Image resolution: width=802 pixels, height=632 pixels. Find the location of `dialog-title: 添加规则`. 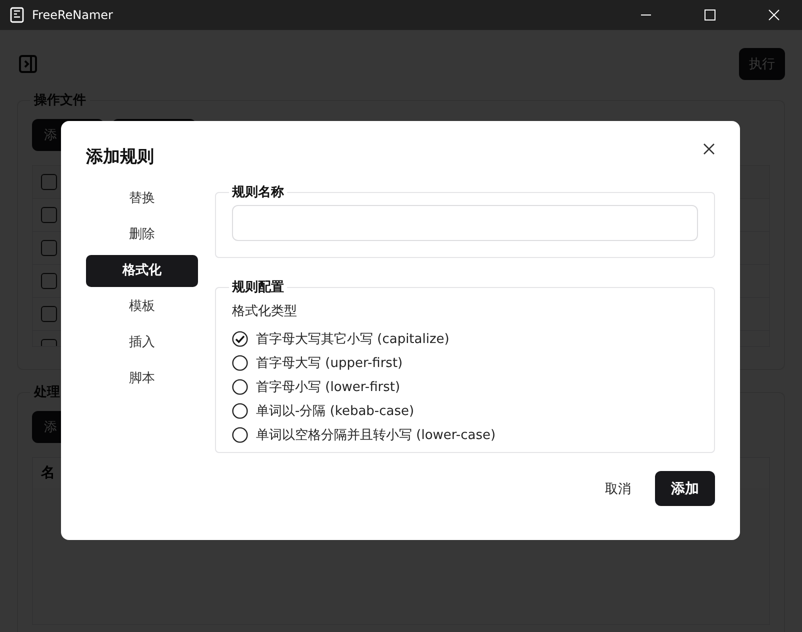

dialog-title: 添加规则 is located at coordinates (120, 157).